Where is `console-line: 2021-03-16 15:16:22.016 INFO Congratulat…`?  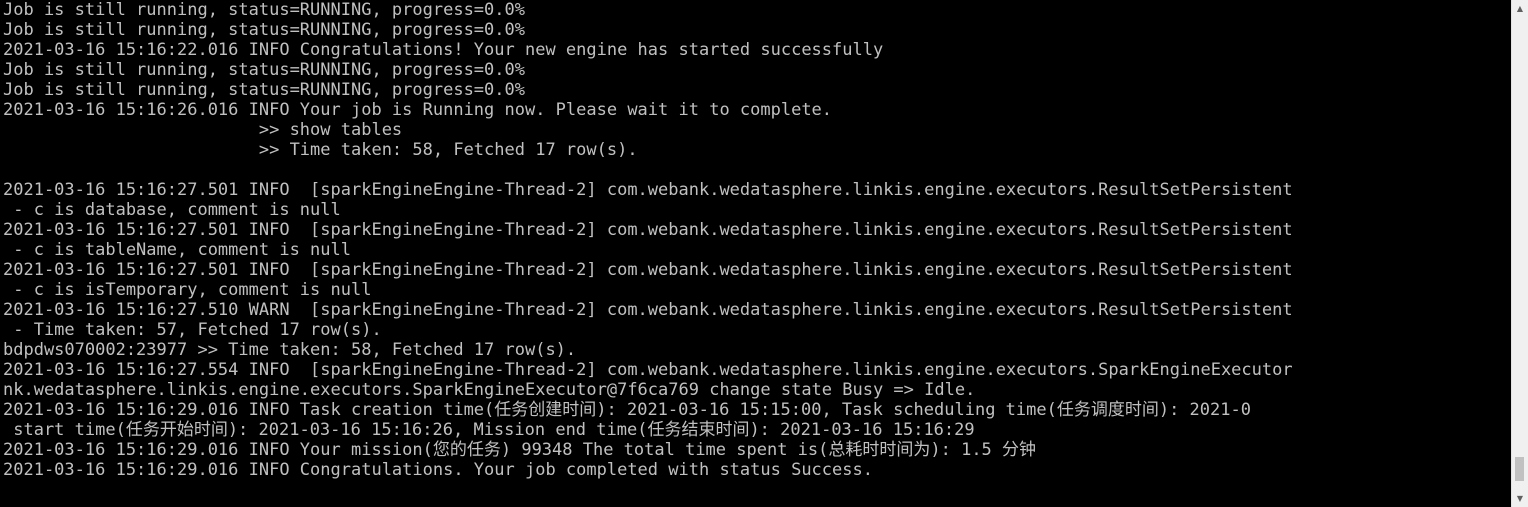 console-line: 2021-03-16 15:16:22.016 INFO Congratulat… is located at coordinates (443, 50).